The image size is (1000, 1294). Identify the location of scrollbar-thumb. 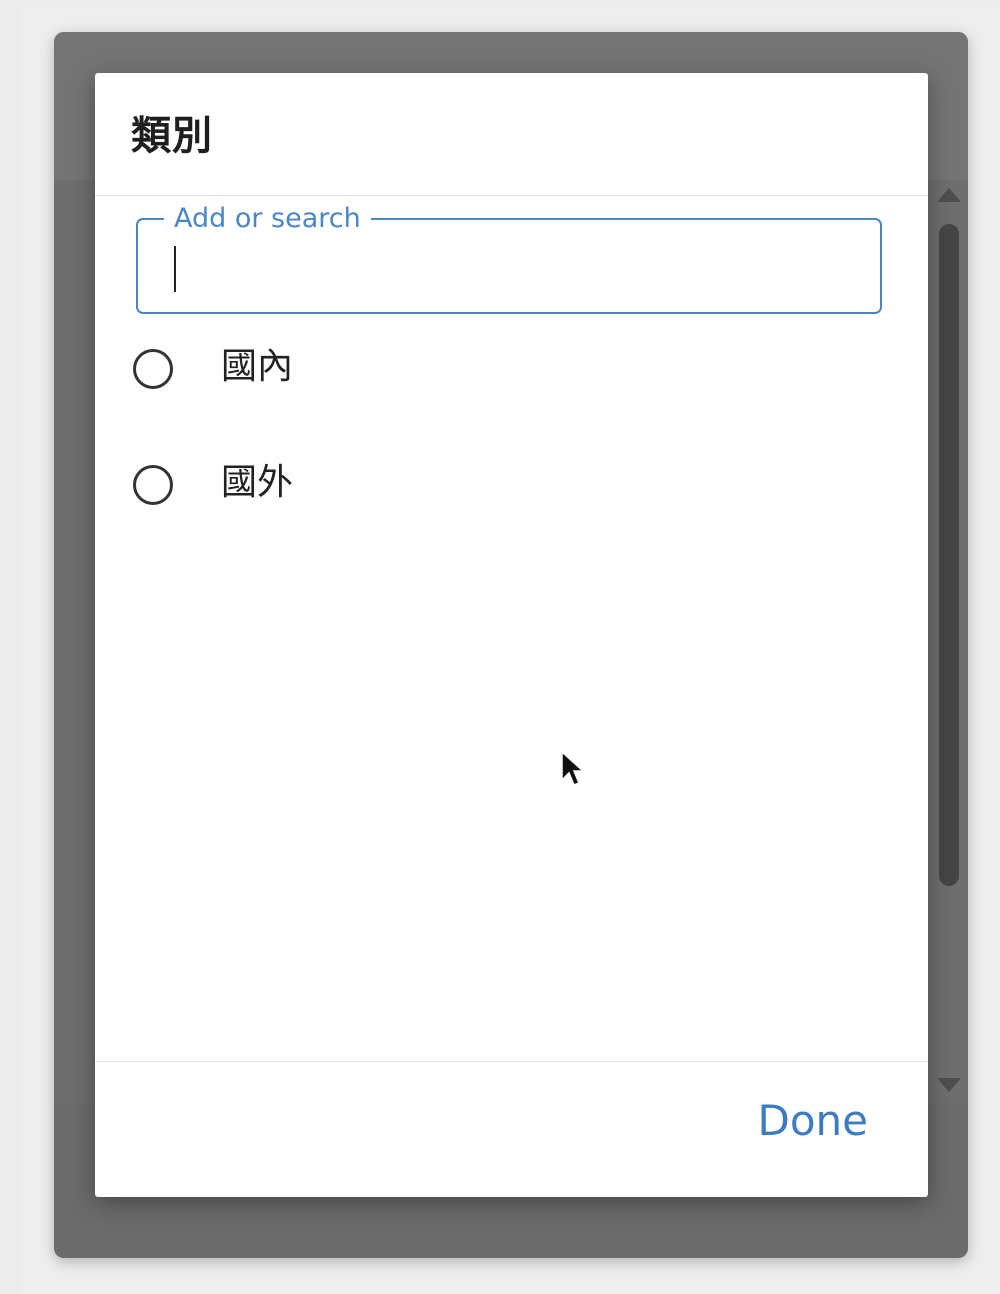
(949, 555).